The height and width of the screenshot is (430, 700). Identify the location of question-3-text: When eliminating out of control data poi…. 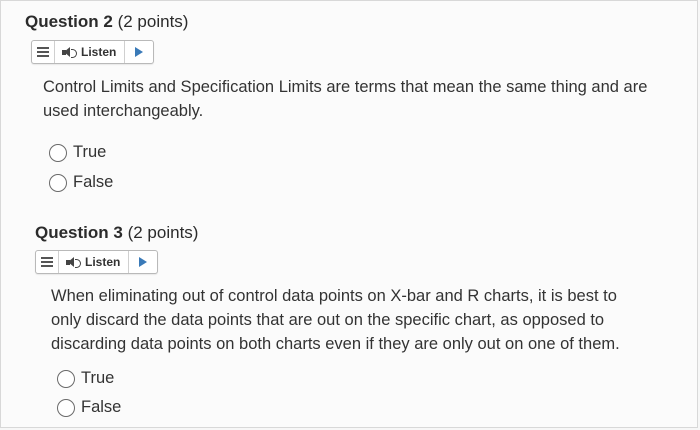
(335, 320).